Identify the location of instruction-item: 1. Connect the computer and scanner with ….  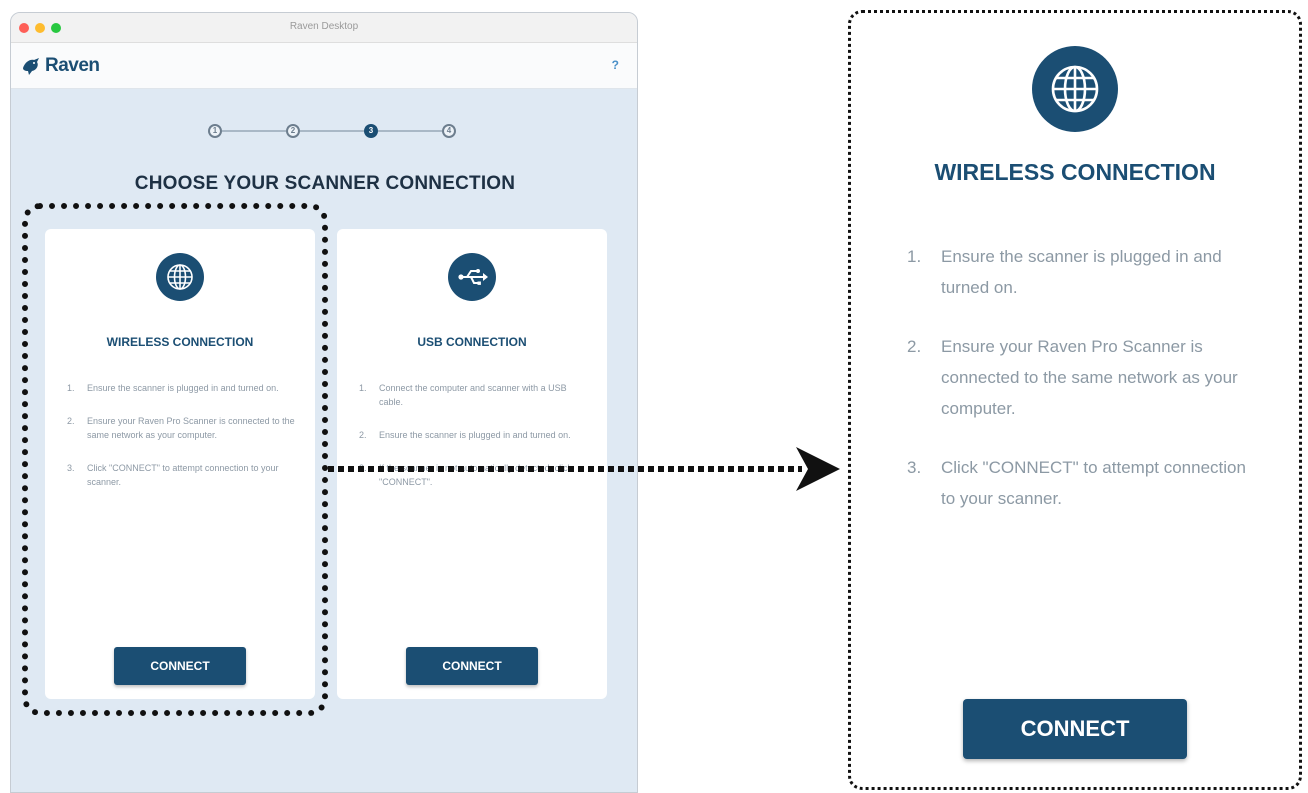
(463, 395).